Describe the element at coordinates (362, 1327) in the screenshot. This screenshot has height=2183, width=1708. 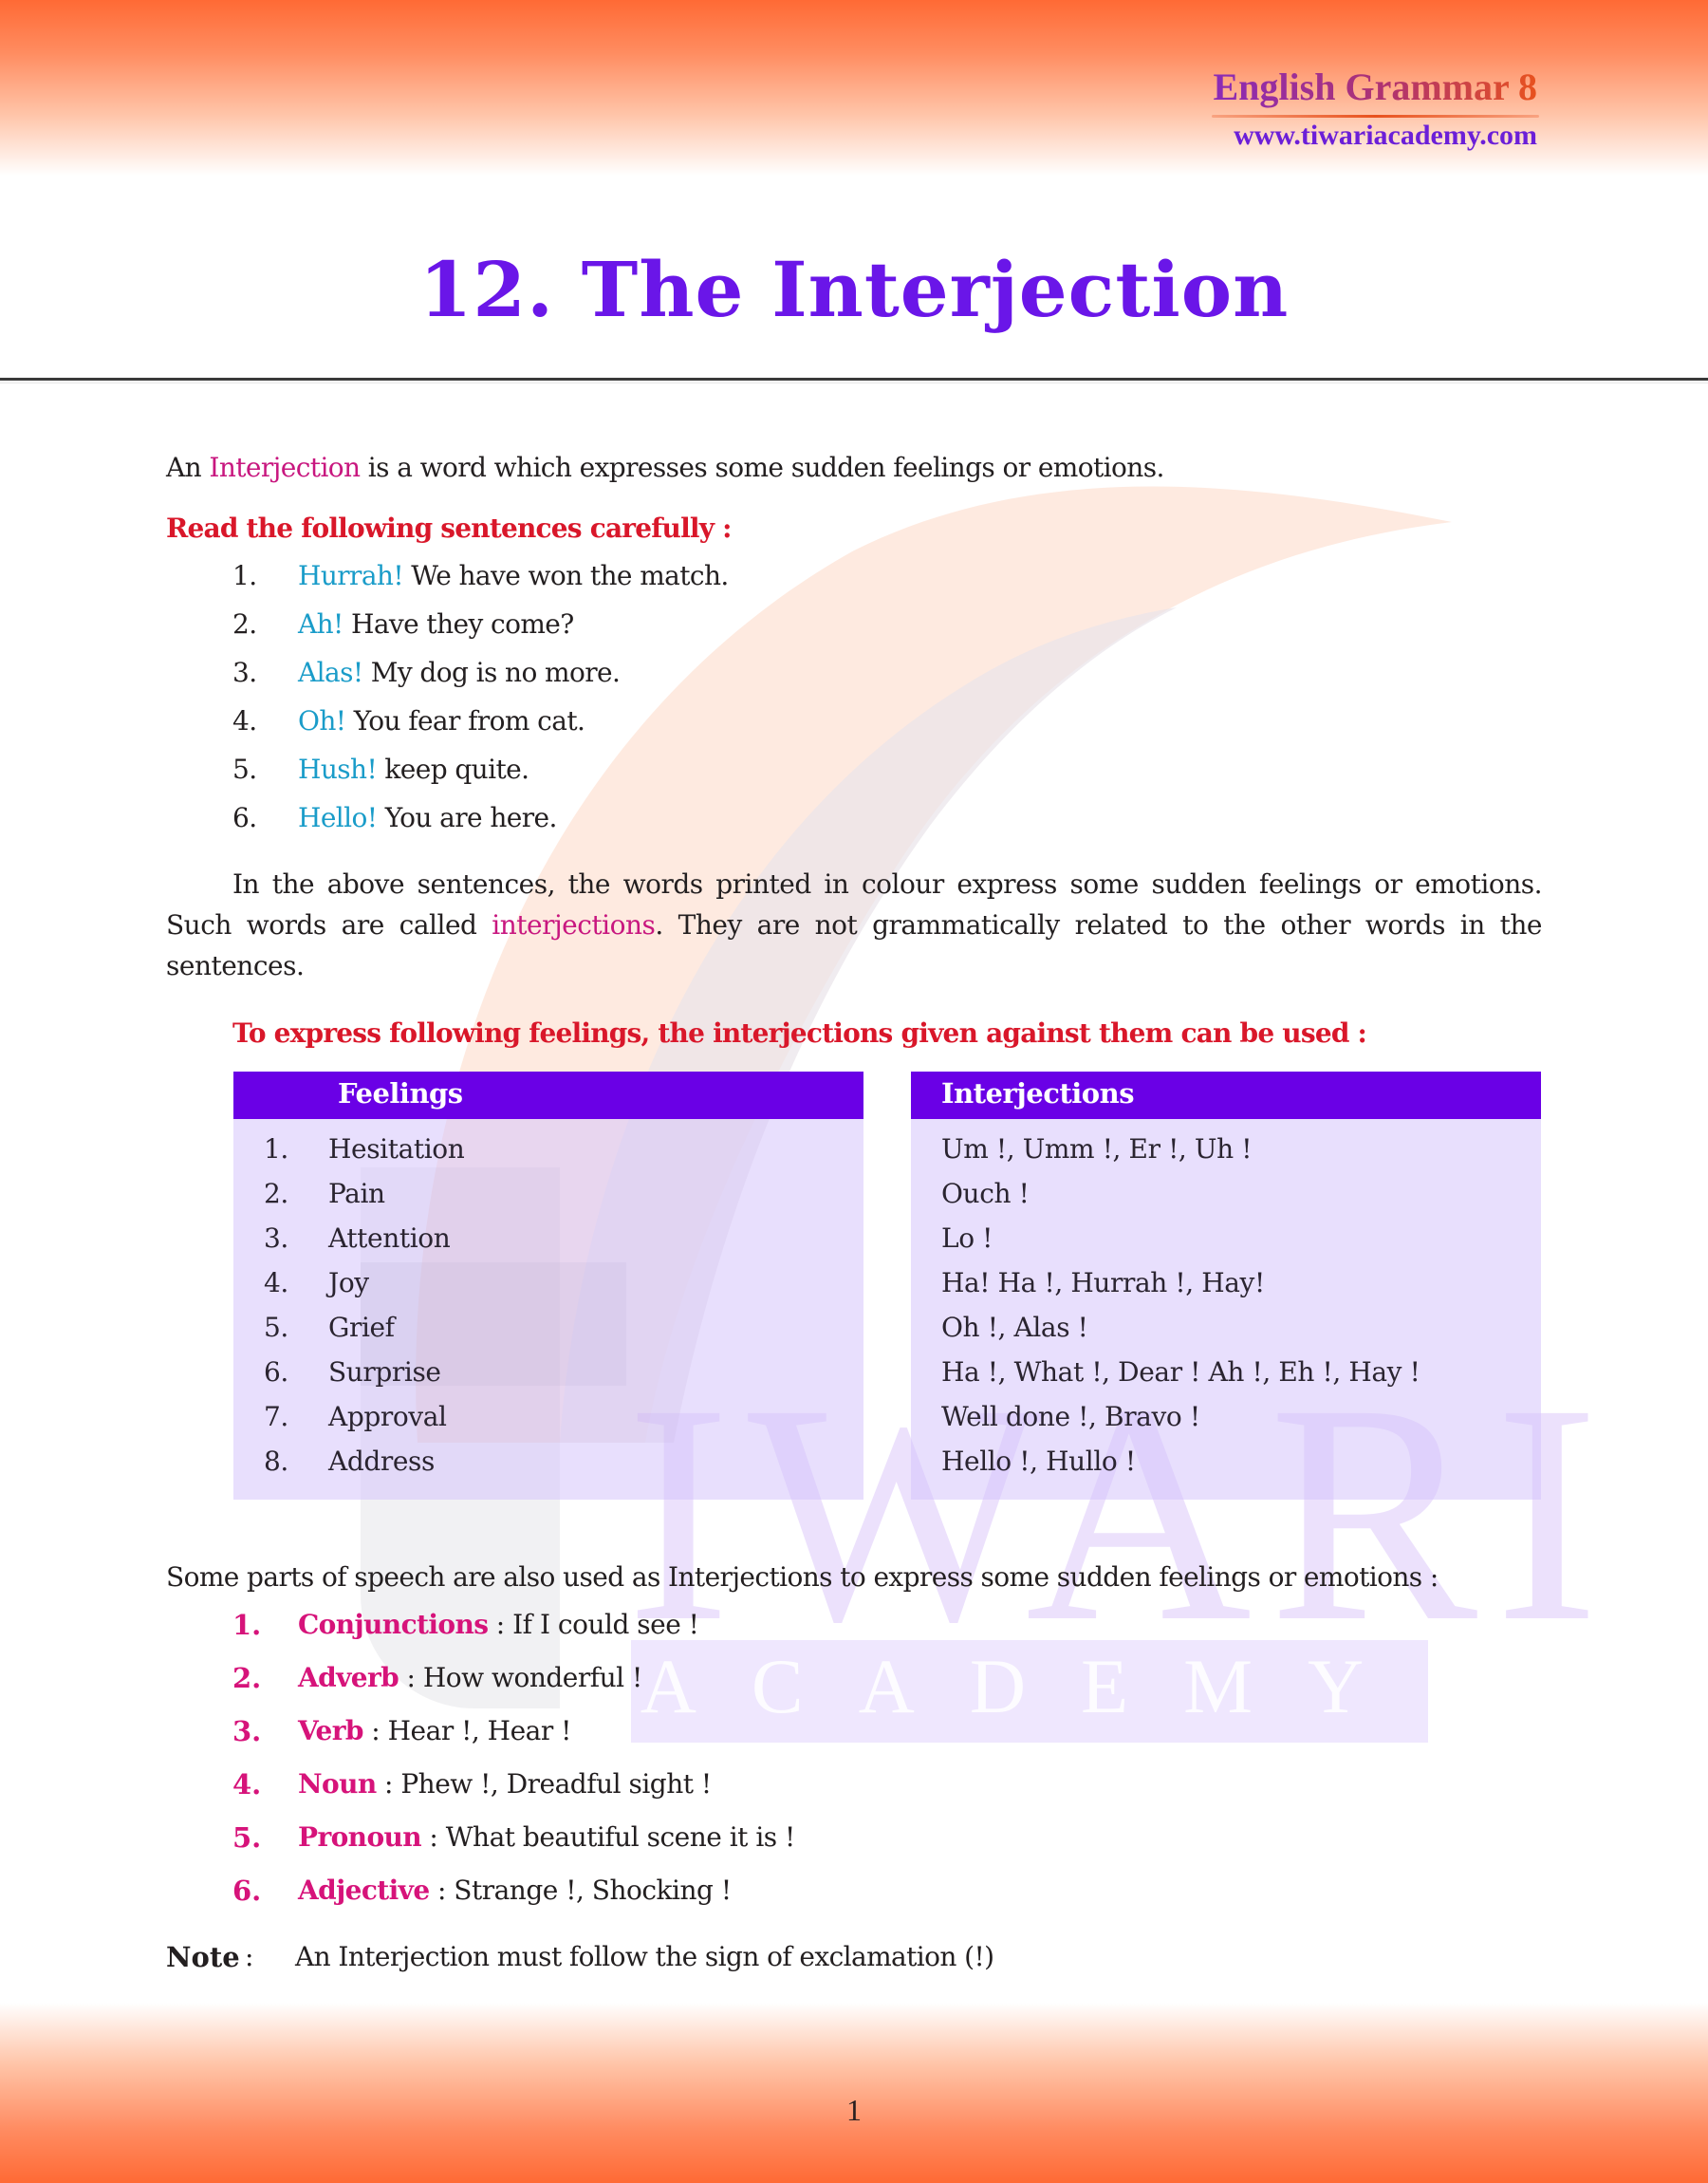
I see `feeling-name: Grief` at that location.